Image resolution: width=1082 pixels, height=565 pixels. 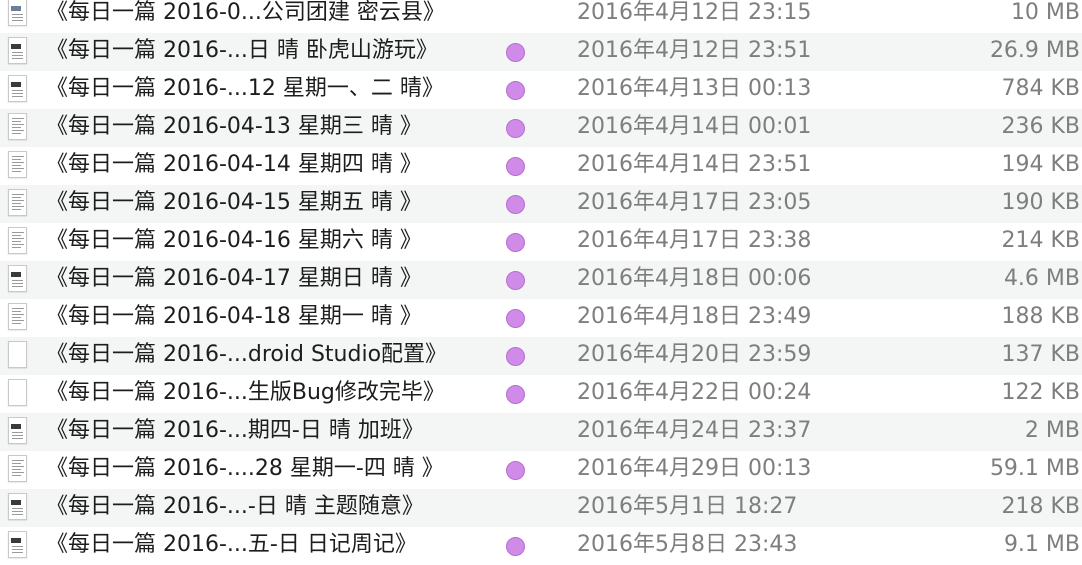 What do you see at coordinates (1045, 12) in the screenshot?
I see `file-size: 10 MB` at bounding box center [1045, 12].